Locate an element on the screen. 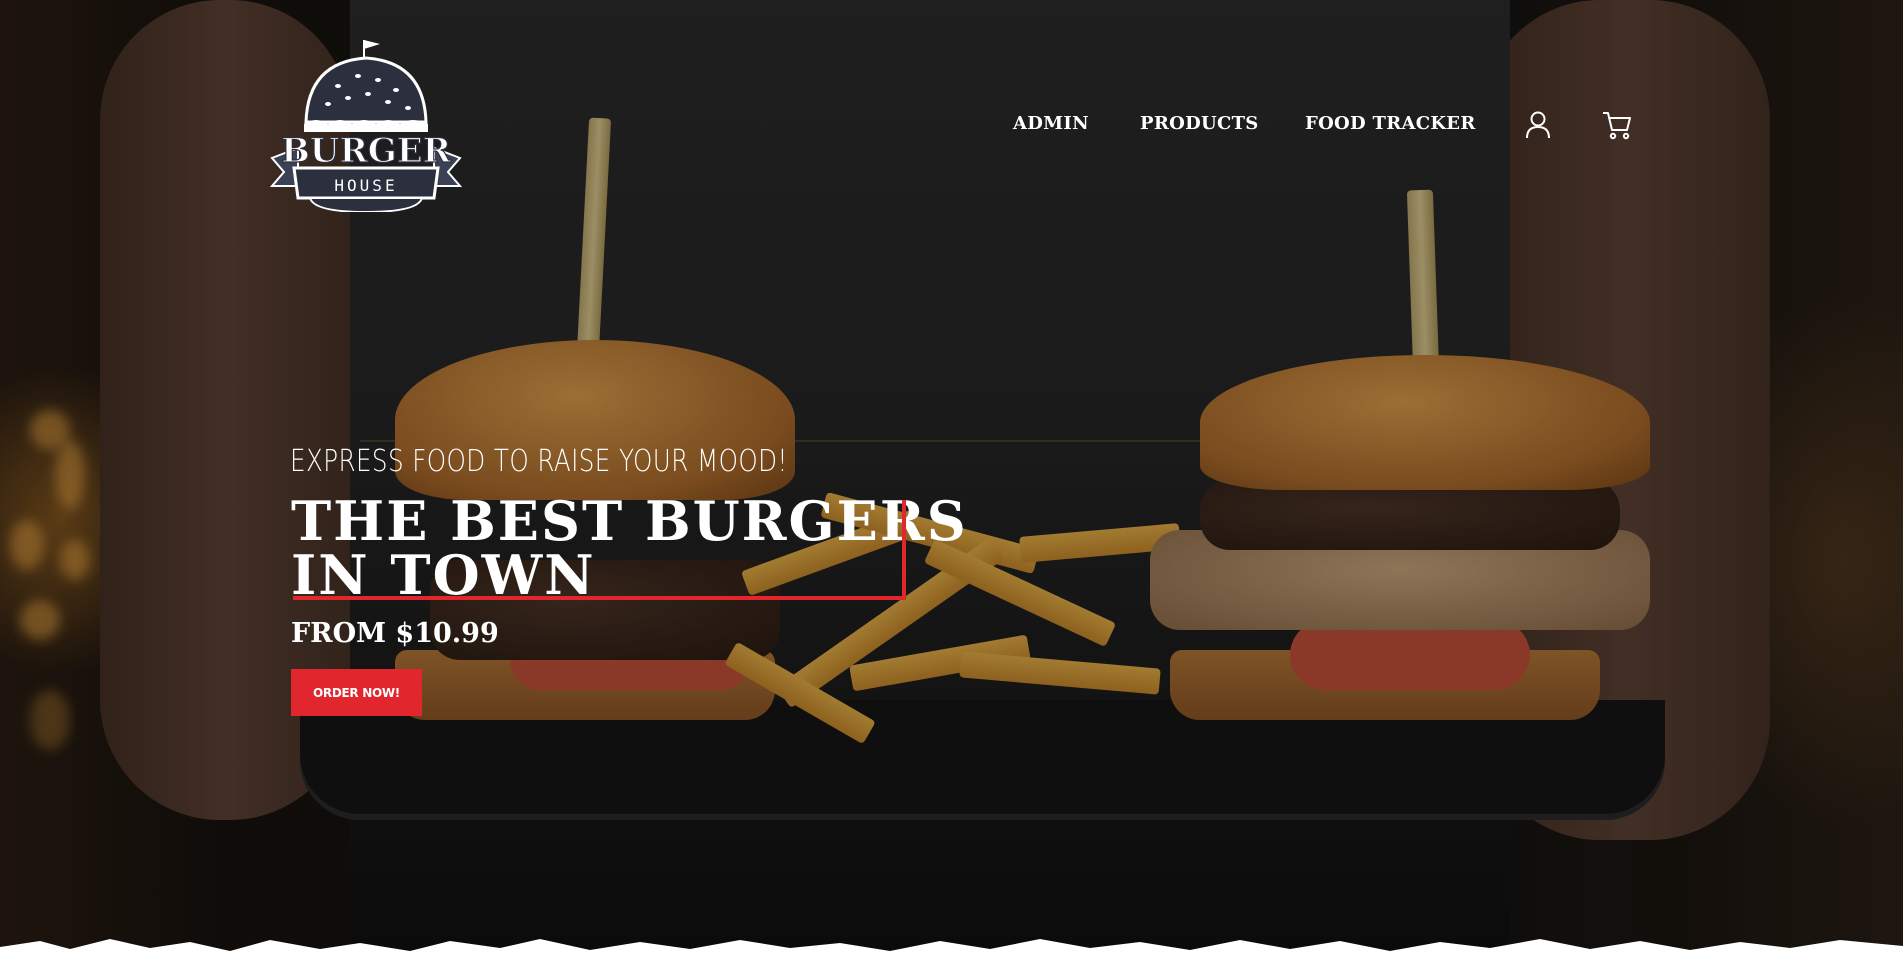 The height and width of the screenshot is (969, 1903). nav-admin: ADMIN is located at coordinates (1051, 123).